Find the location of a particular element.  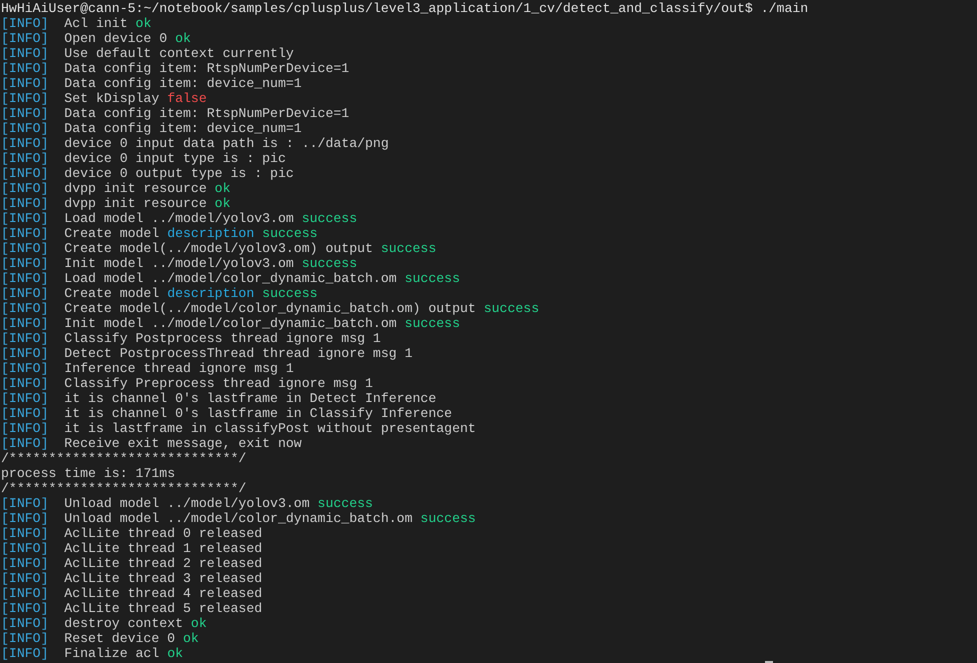

log-message: AclLite thread 0 released is located at coordinates (163, 533).